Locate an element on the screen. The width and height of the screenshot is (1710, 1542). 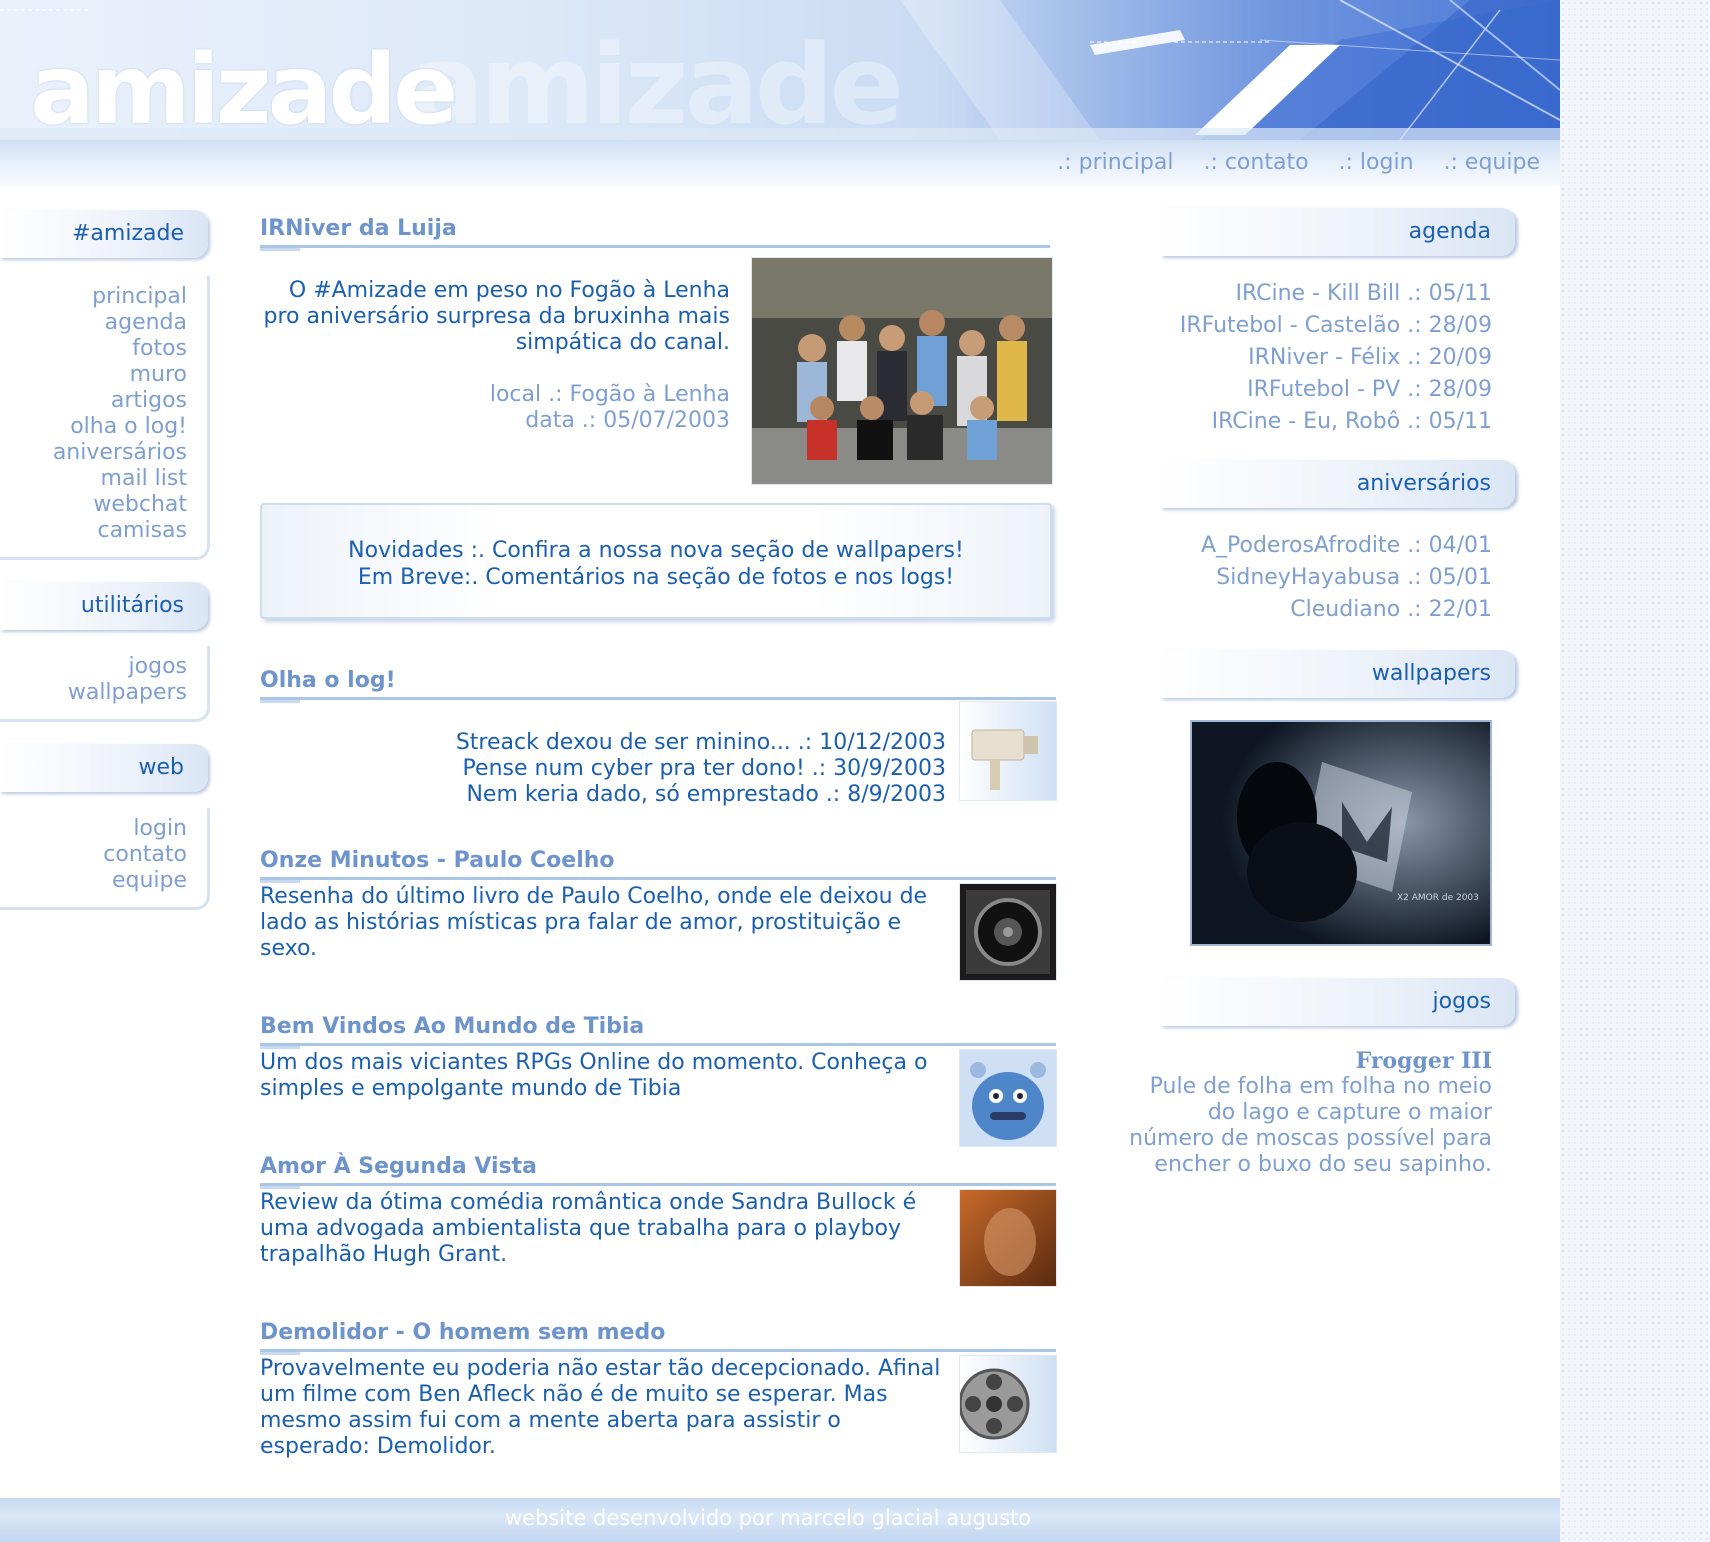
wallpaper-preview: X2 AMOR de 2003 is located at coordinates (1341, 833).